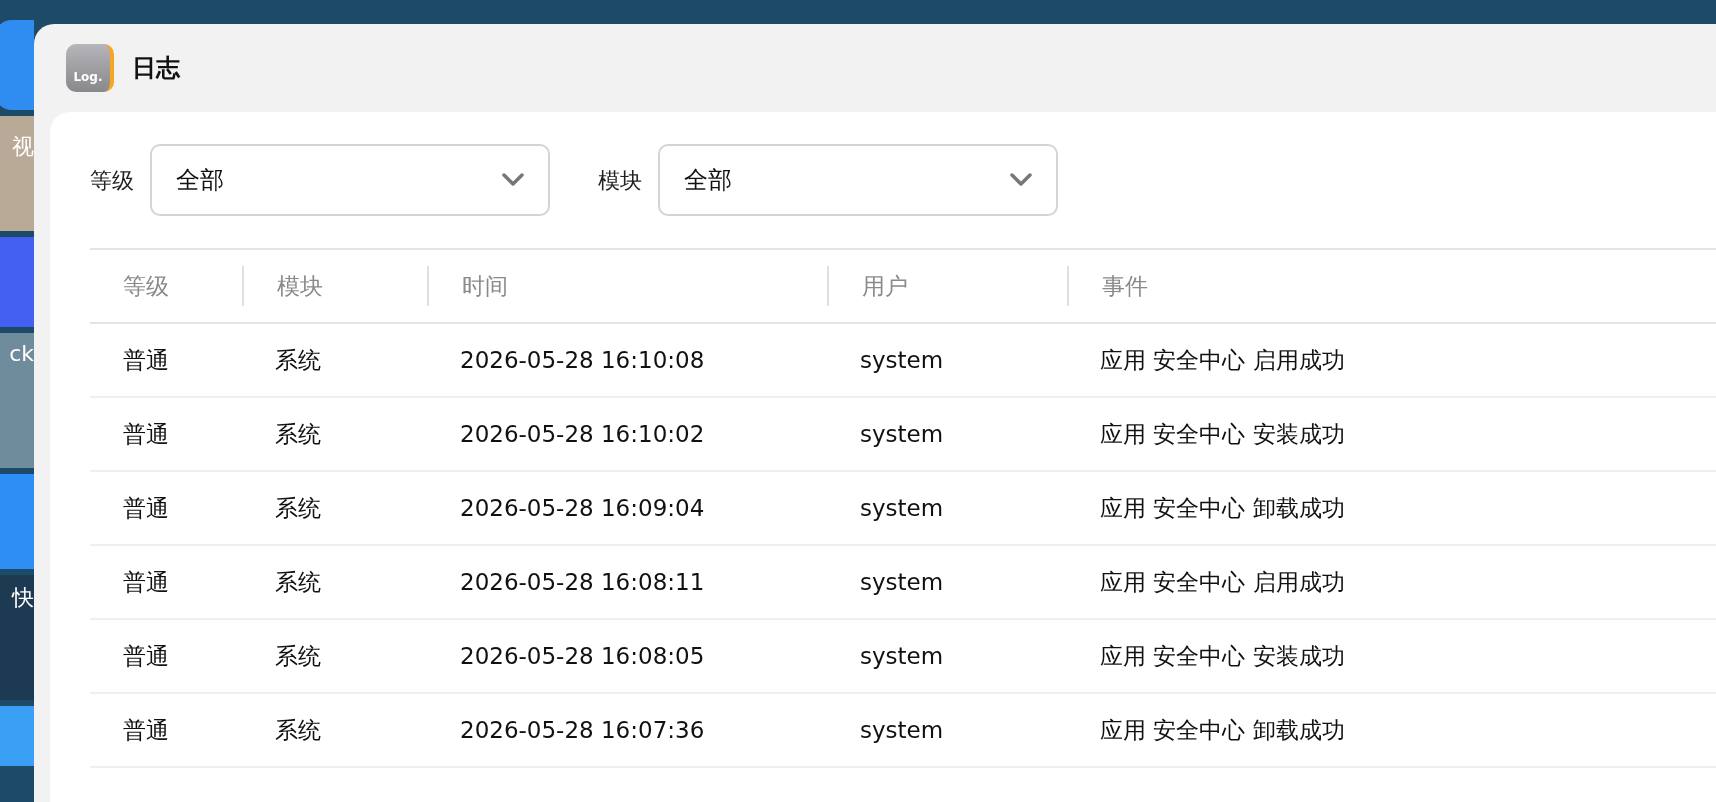  What do you see at coordinates (582, 433) in the screenshot?
I see `table-cell: 2026-05-28 16:10:02` at bounding box center [582, 433].